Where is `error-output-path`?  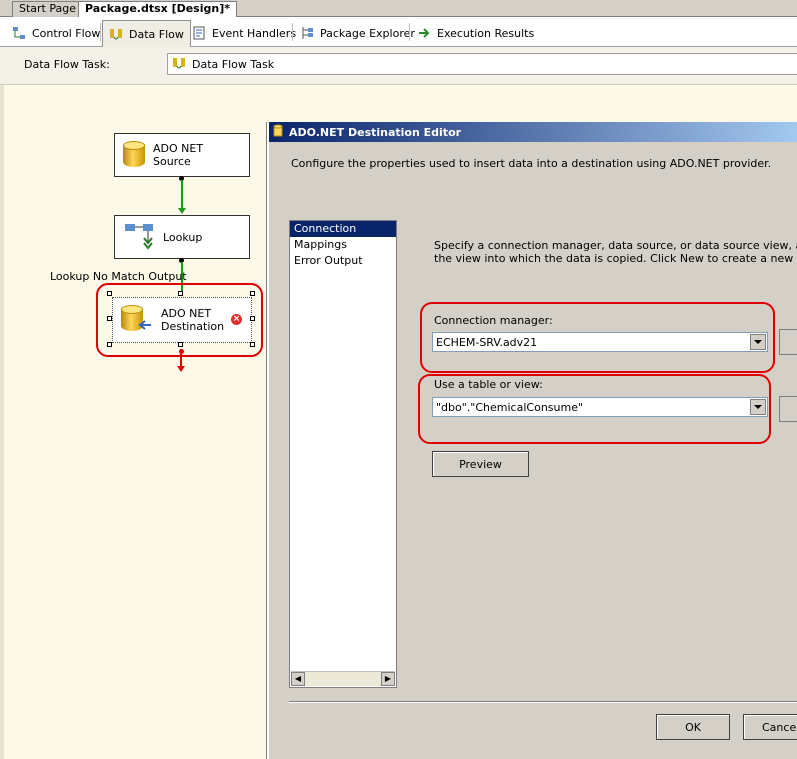 error-output-path is located at coordinates (181, 359).